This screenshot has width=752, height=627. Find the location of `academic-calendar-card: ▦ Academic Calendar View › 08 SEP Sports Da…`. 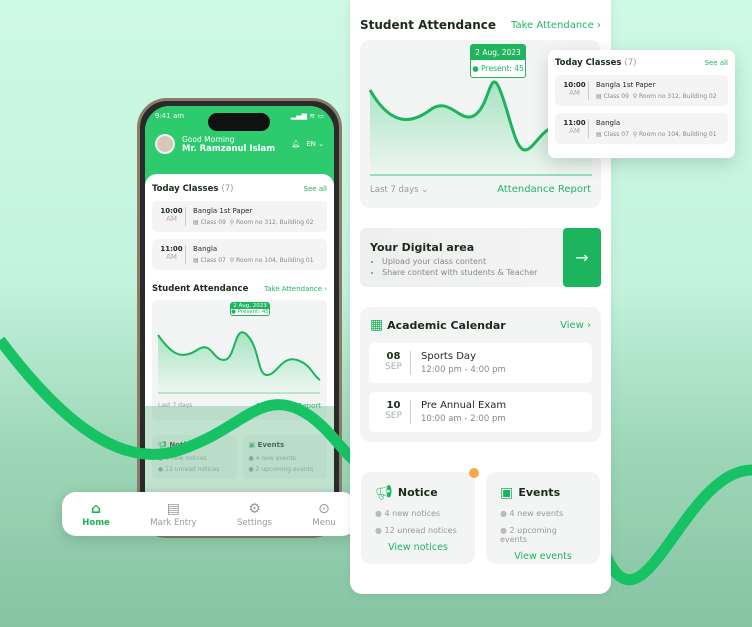

academic-calendar-card: ▦ Academic Calendar View › 08 SEP Sports Da… is located at coordinates (480, 374).